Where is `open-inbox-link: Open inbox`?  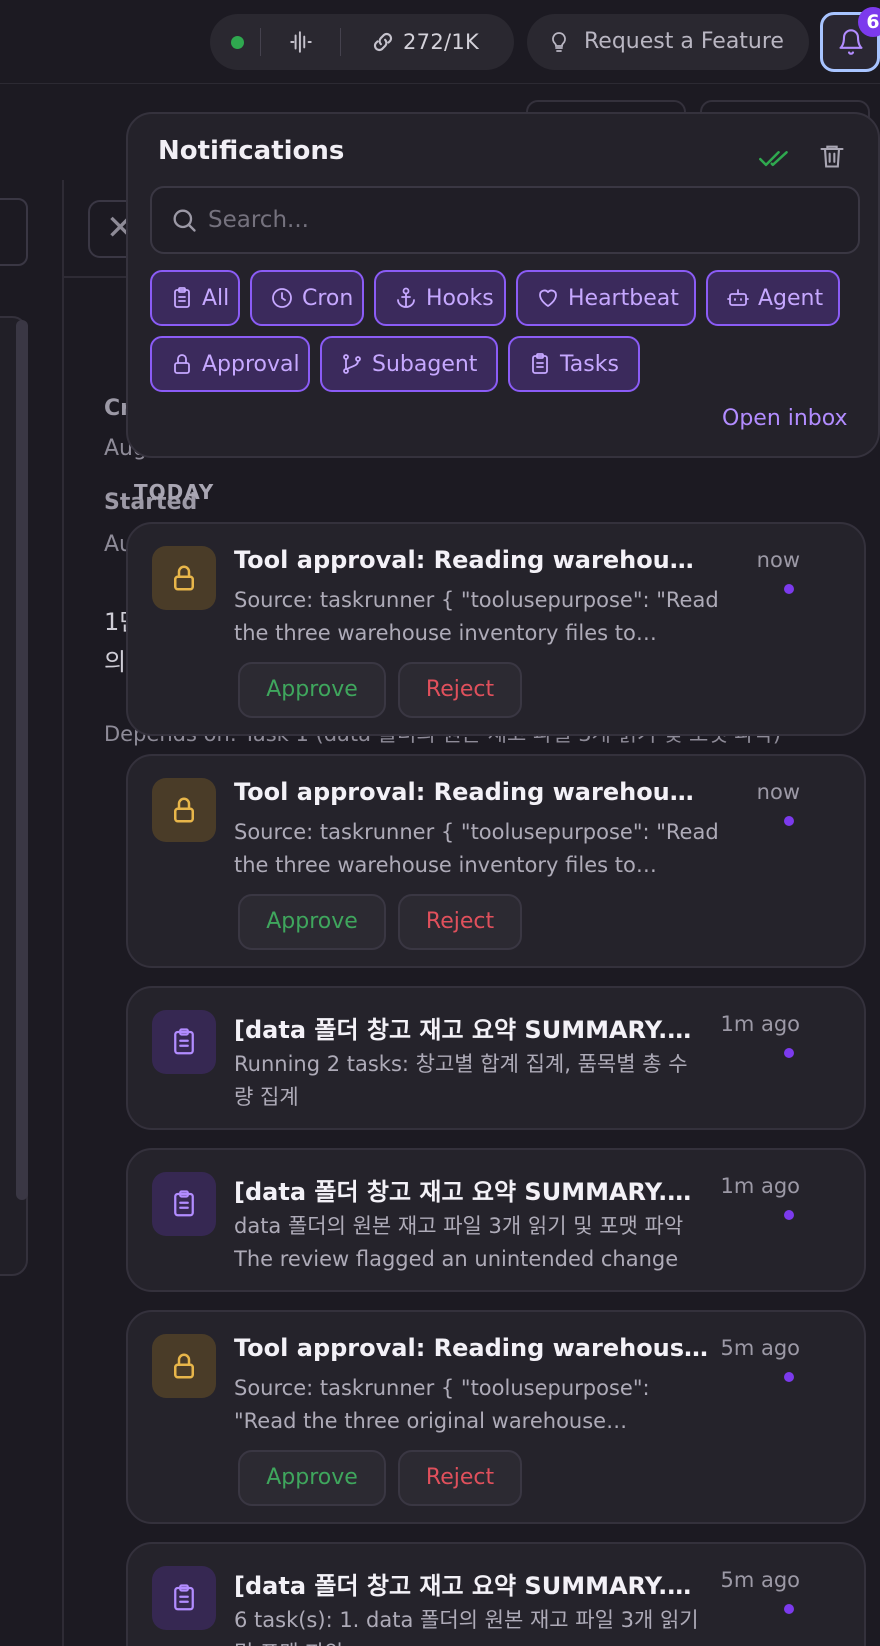 open-inbox-link: Open inbox is located at coordinates (785, 418).